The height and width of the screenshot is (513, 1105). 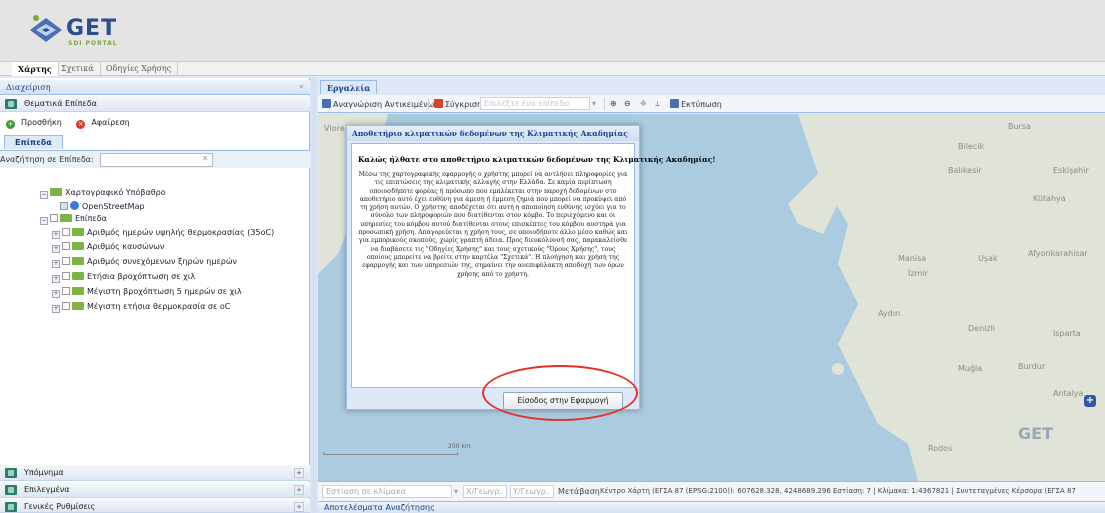 I want to click on expand-selected-icon: +, so click(x=299, y=490).